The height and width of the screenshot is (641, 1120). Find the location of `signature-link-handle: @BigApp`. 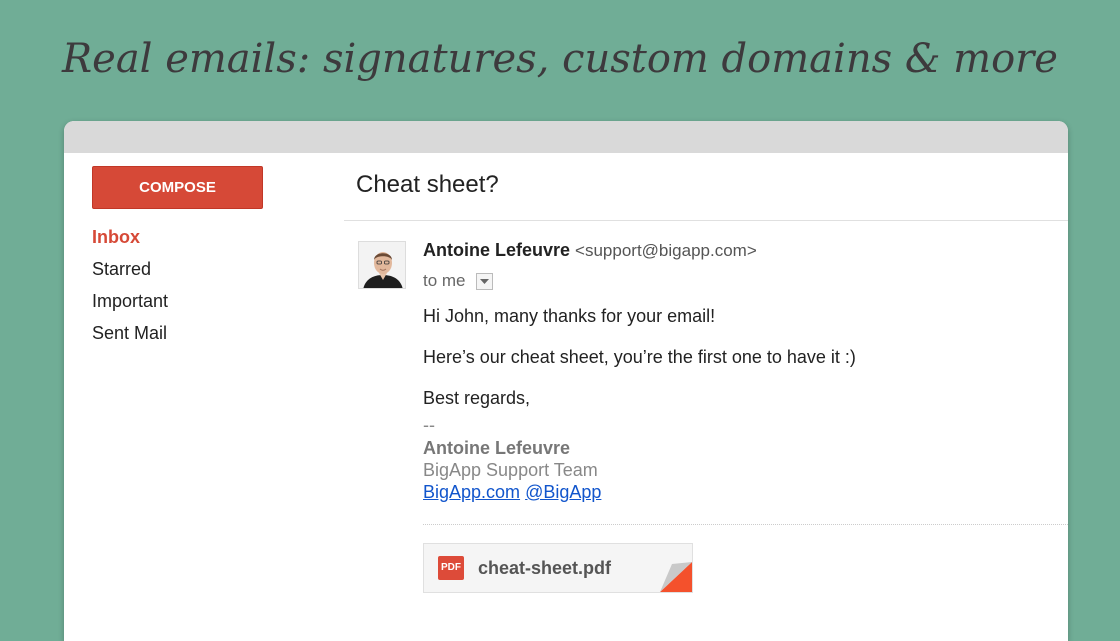

signature-link-handle: @BigApp is located at coordinates (563, 492).